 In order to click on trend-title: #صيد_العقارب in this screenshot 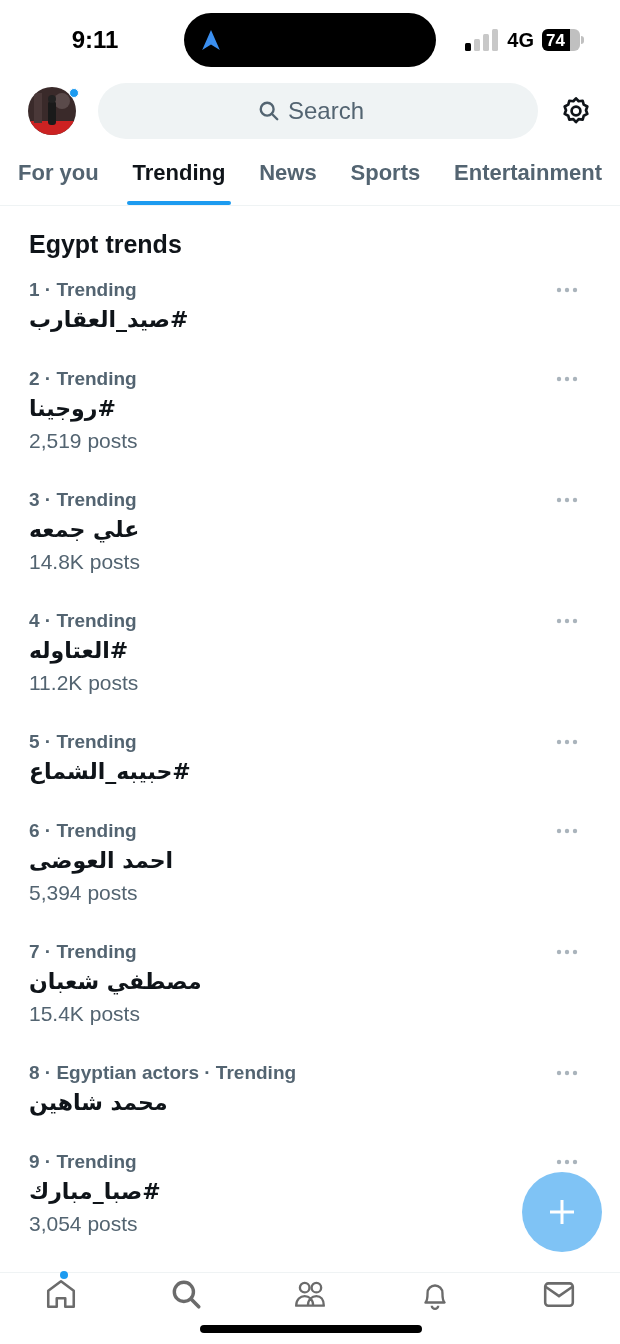, I will do `click(109, 320)`.